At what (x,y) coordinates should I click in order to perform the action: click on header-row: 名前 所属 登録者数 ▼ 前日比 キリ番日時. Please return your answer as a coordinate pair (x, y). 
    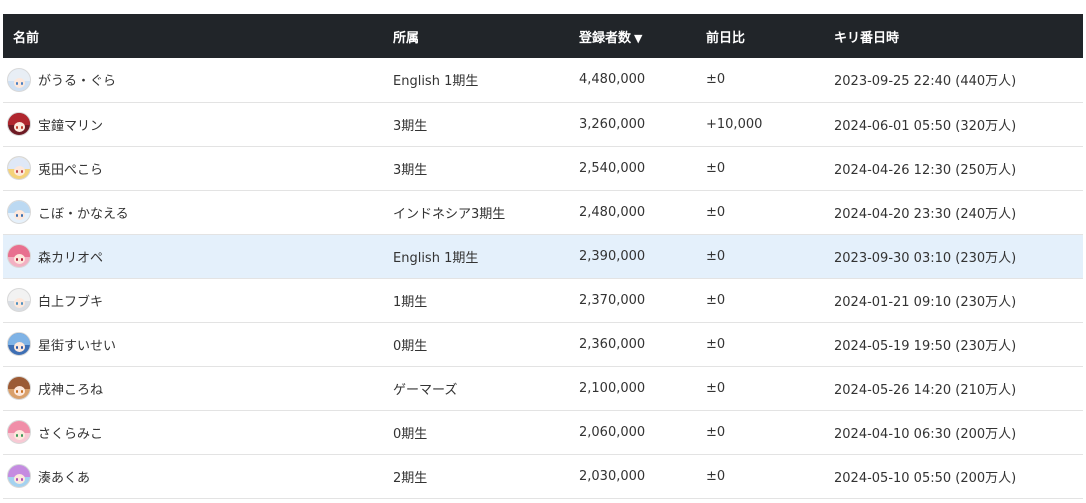
    Looking at the image, I should click on (543, 36).